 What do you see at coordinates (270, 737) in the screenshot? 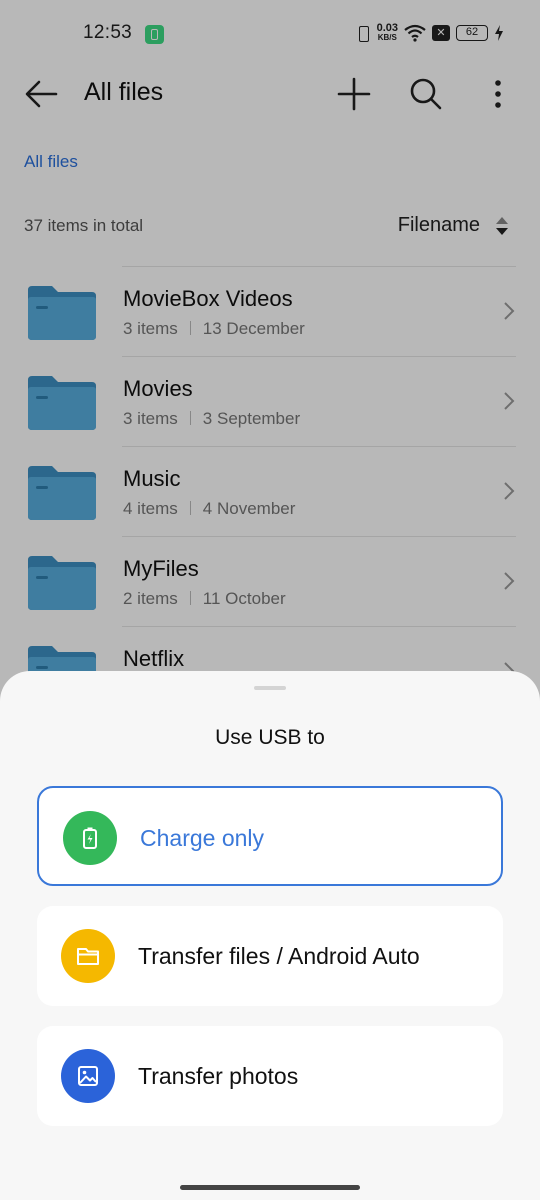
I see `sheet-title: Use USB to` at bounding box center [270, 737].